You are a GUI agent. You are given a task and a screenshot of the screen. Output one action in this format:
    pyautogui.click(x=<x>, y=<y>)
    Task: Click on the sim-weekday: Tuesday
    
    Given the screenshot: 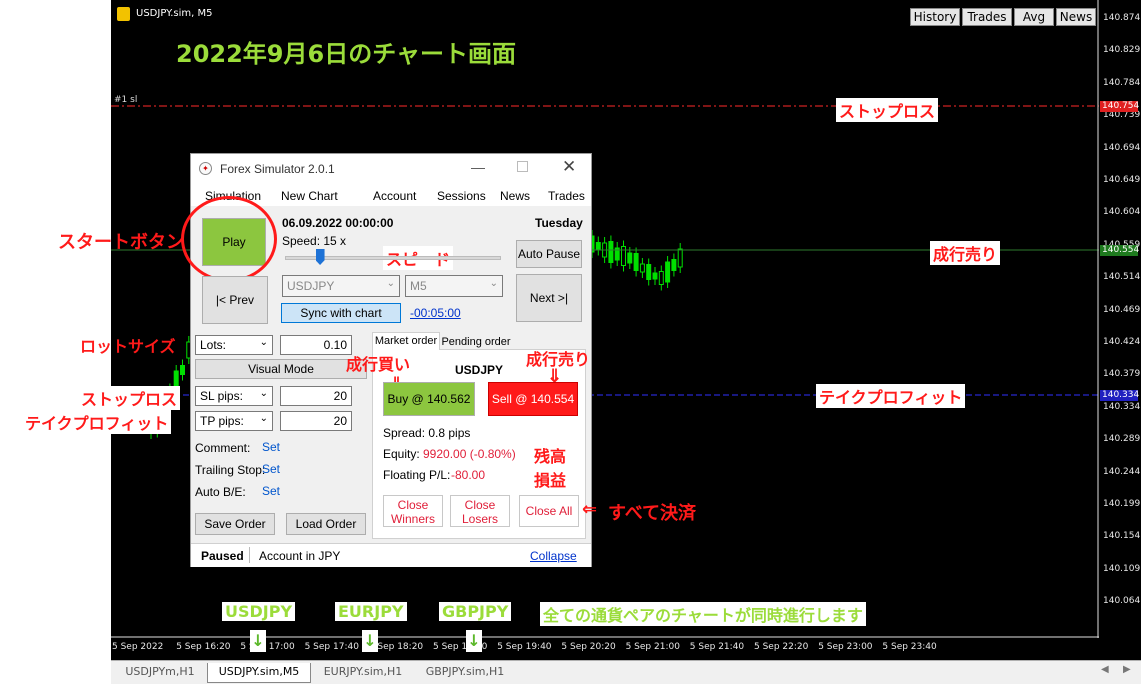 What is the action you would take?
    pyautogui.click(x=559, y=223)
    